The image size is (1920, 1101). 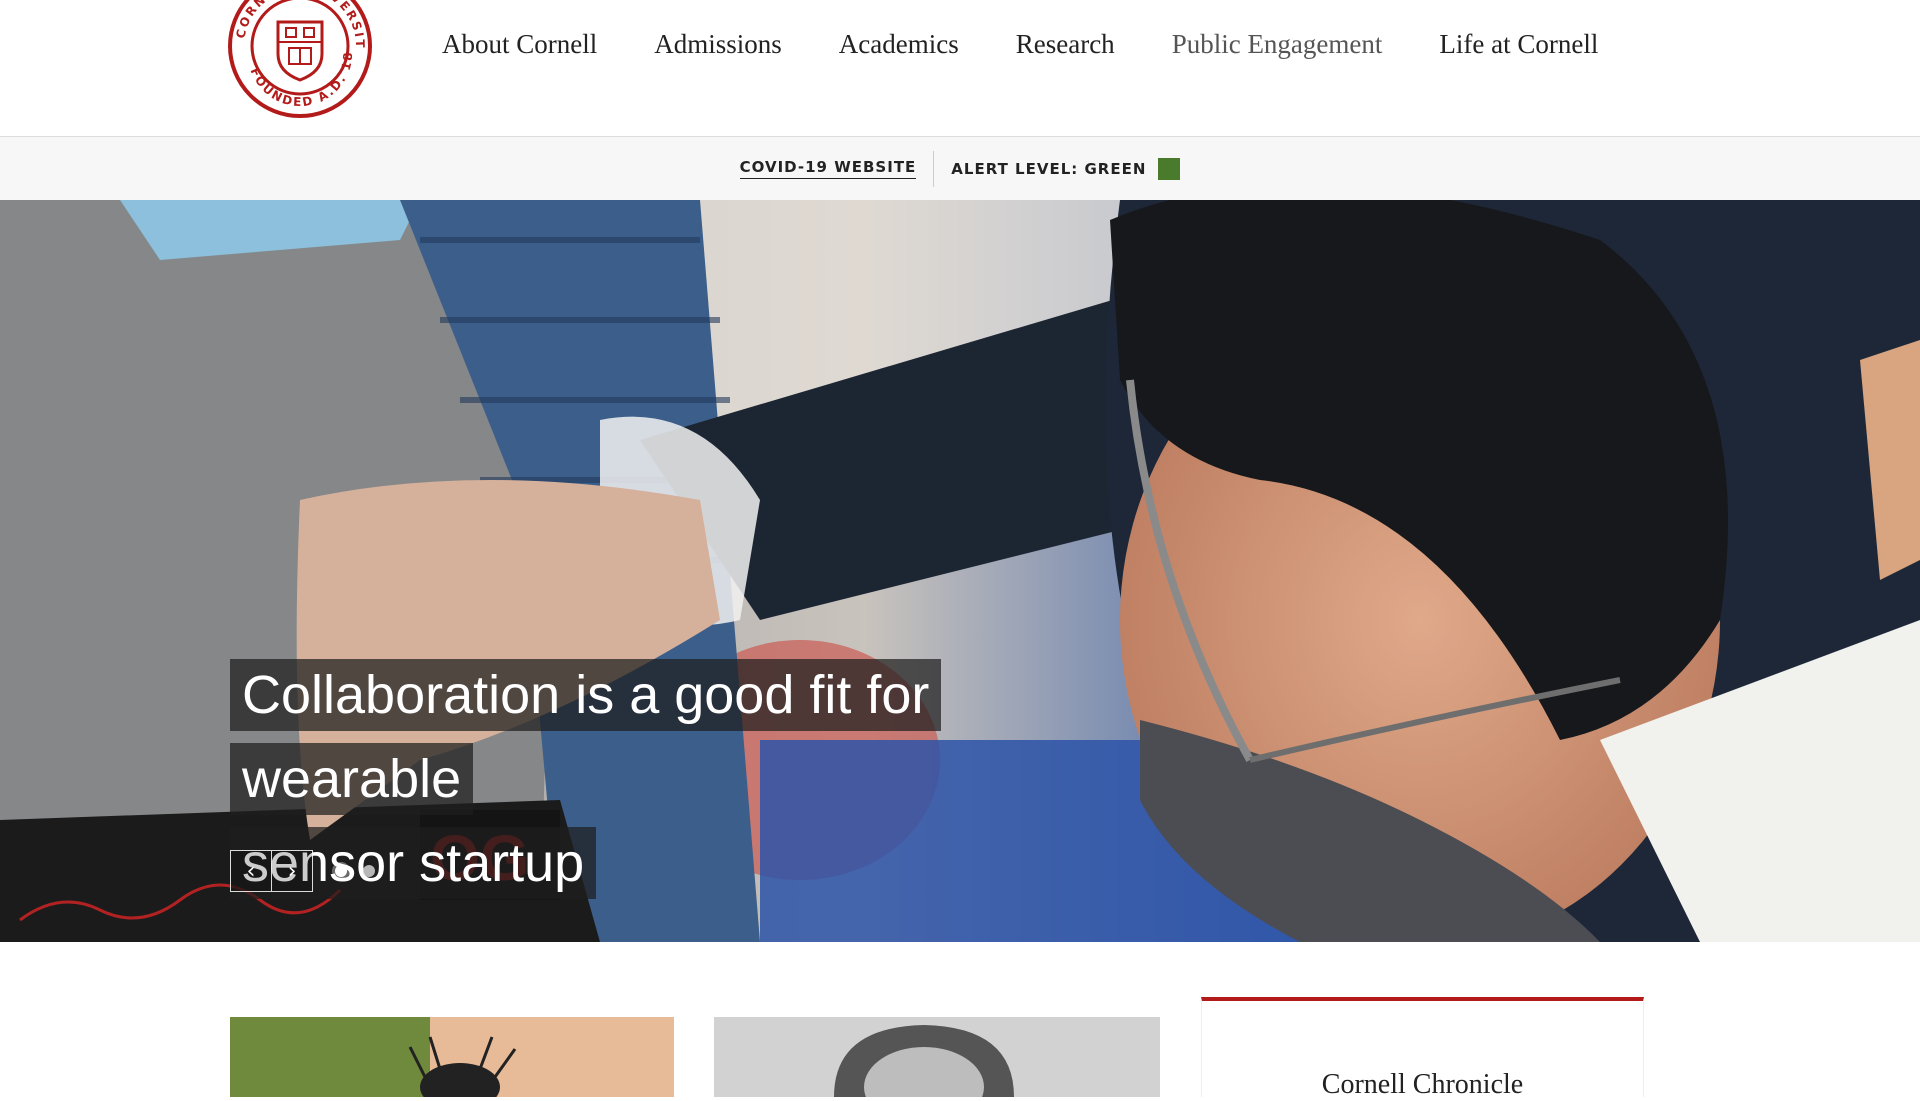 I want to click on alert-level-label: ALERT LEVEL: GREEN, so click(x=1049, y=168).